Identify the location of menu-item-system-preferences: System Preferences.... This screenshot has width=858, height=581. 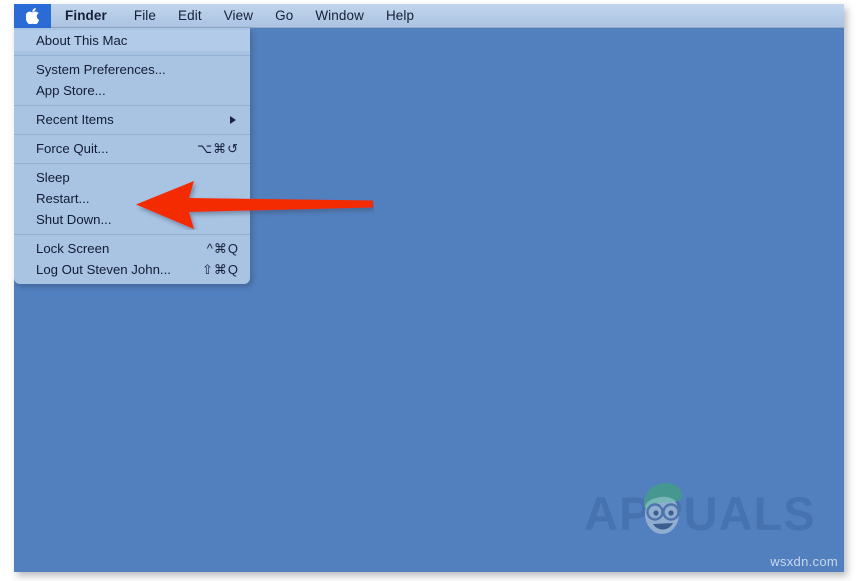
(132, 69).